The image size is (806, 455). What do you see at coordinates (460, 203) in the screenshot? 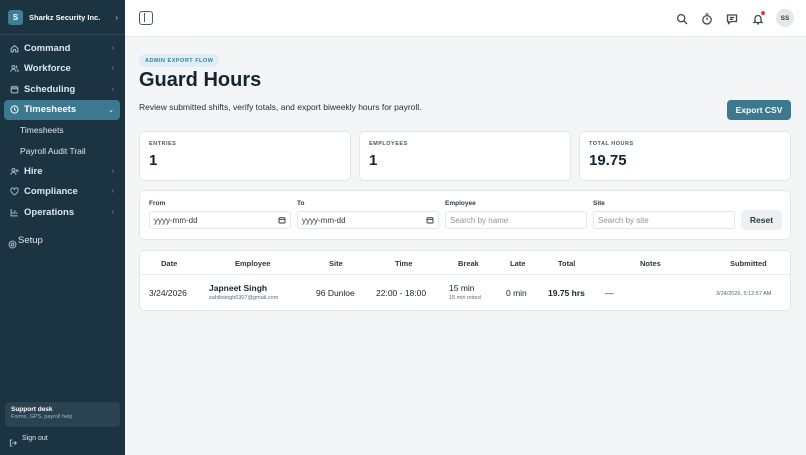
I see `filter-label: Employee` at bounding box center [460, 203].